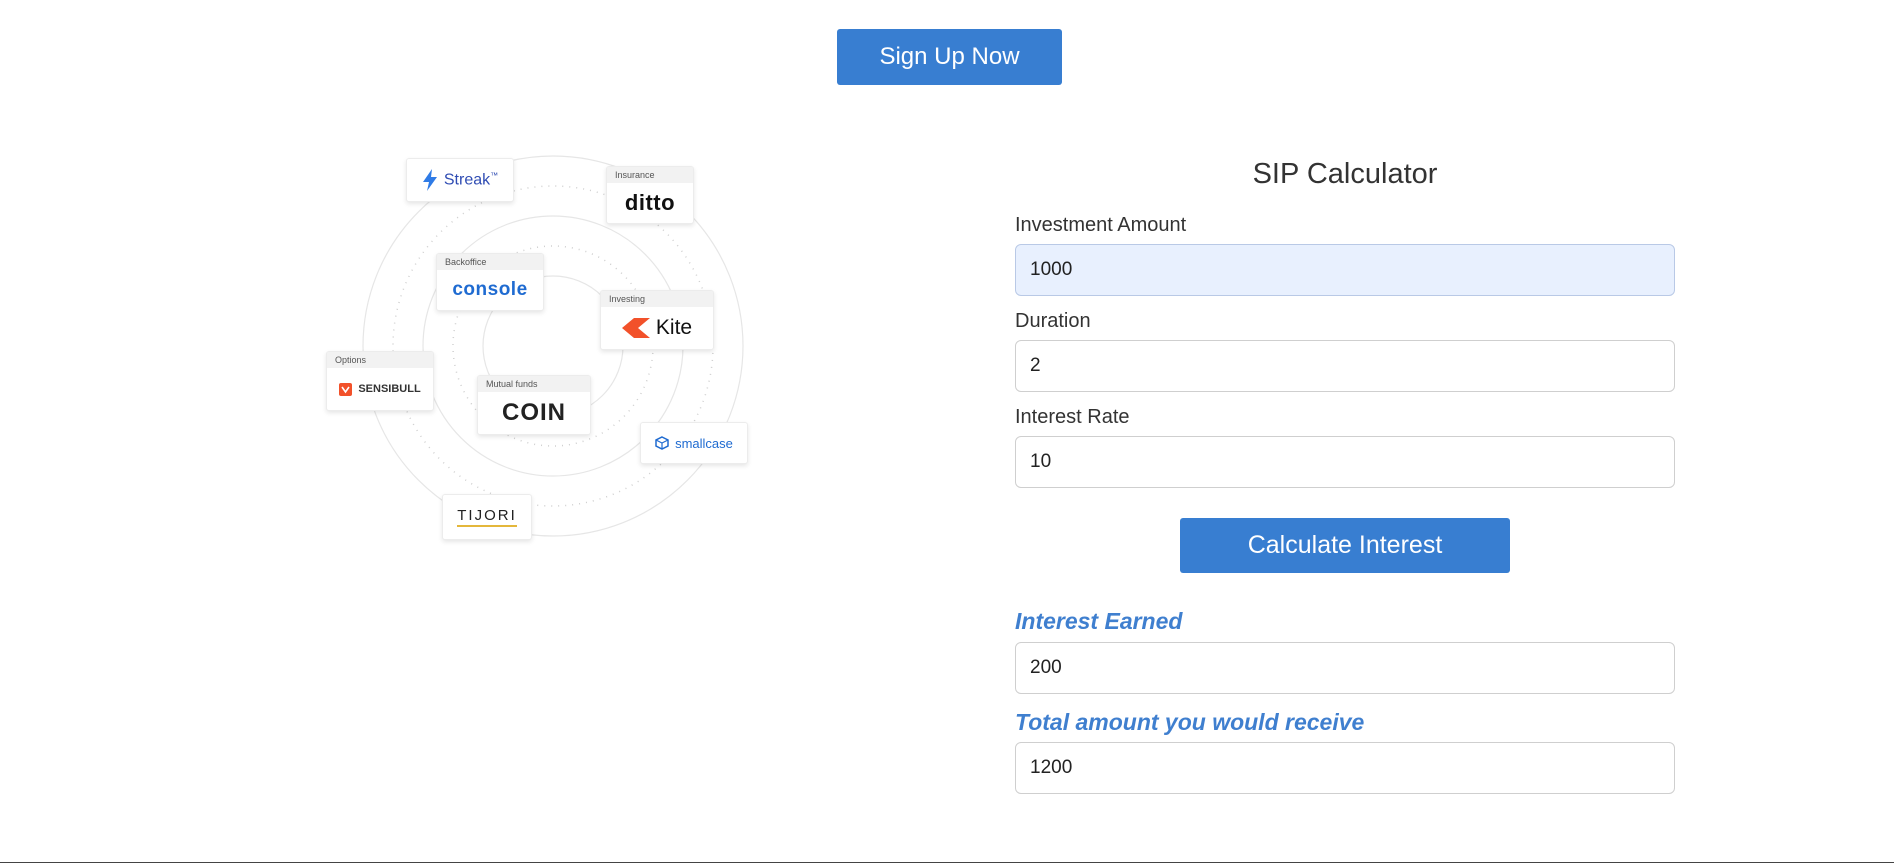  I want to click on total-amount-output, so click(1345, 768).